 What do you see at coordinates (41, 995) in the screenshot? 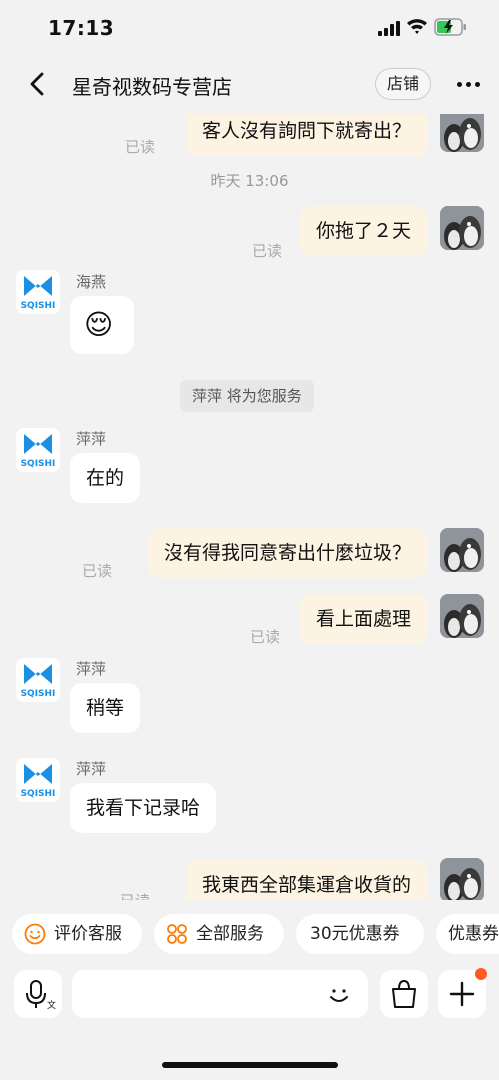
I see `microphone-icon: 文` at bounding box center [41, 995].